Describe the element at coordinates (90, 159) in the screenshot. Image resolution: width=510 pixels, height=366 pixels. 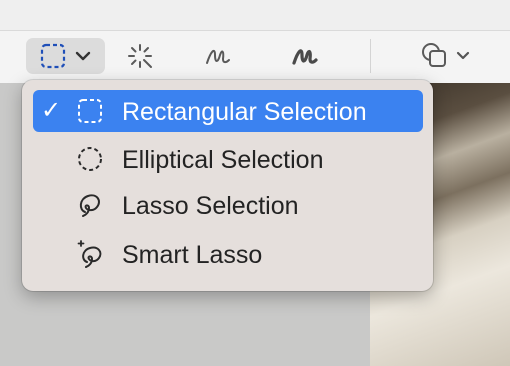
I see `elliptical-selection-icon` at that location.